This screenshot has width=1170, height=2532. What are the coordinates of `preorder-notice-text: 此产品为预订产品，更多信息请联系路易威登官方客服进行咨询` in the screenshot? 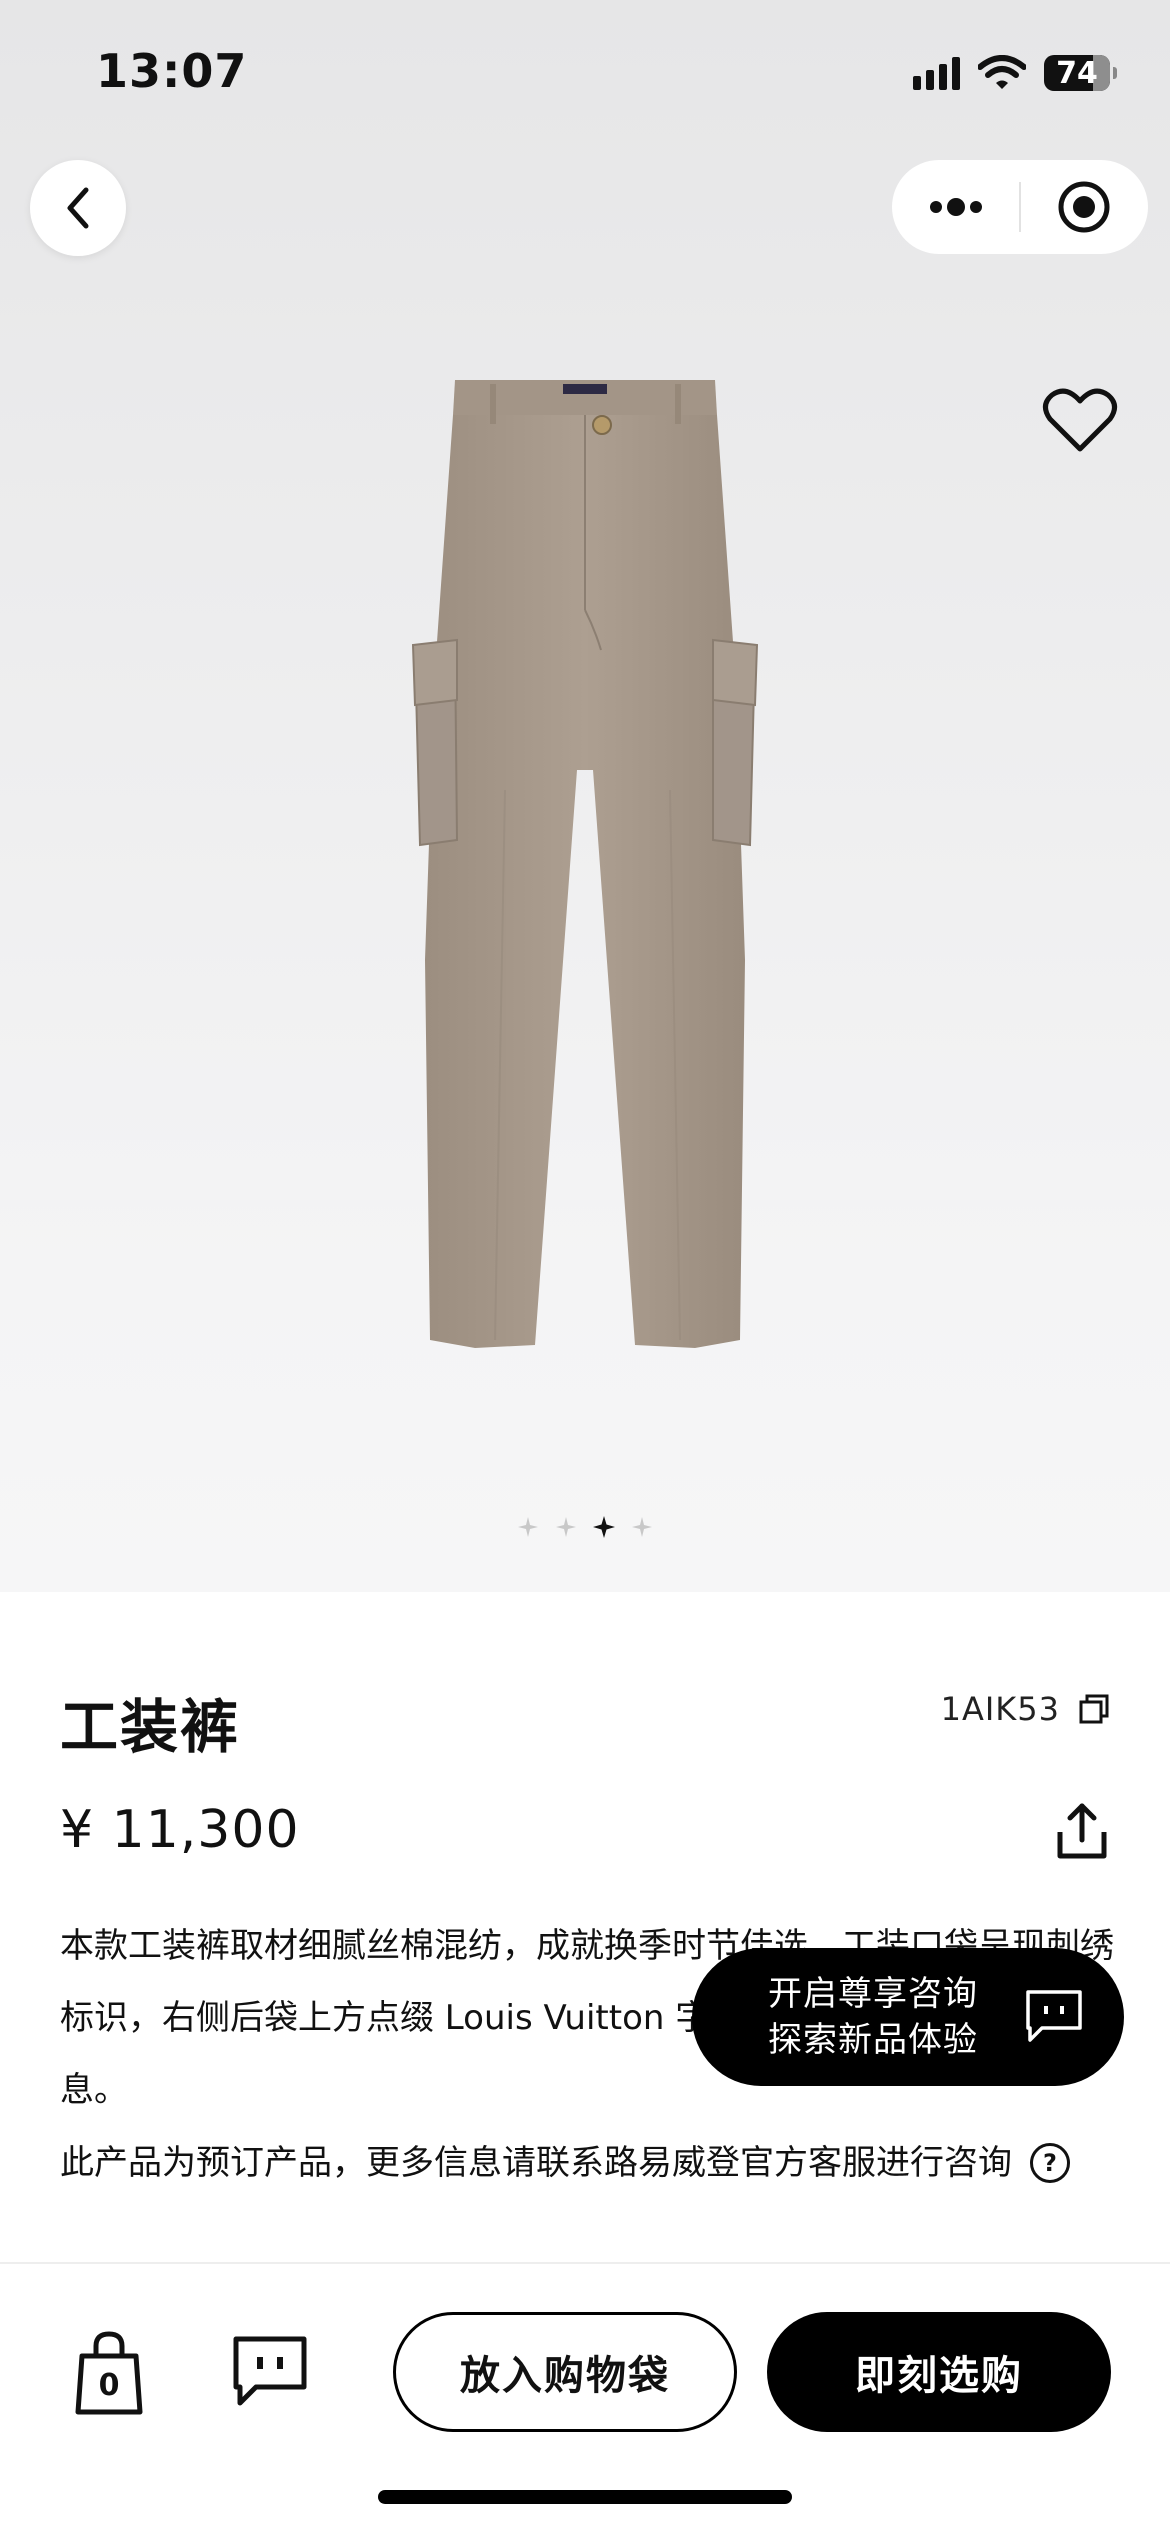 It's located at (536, 2163).